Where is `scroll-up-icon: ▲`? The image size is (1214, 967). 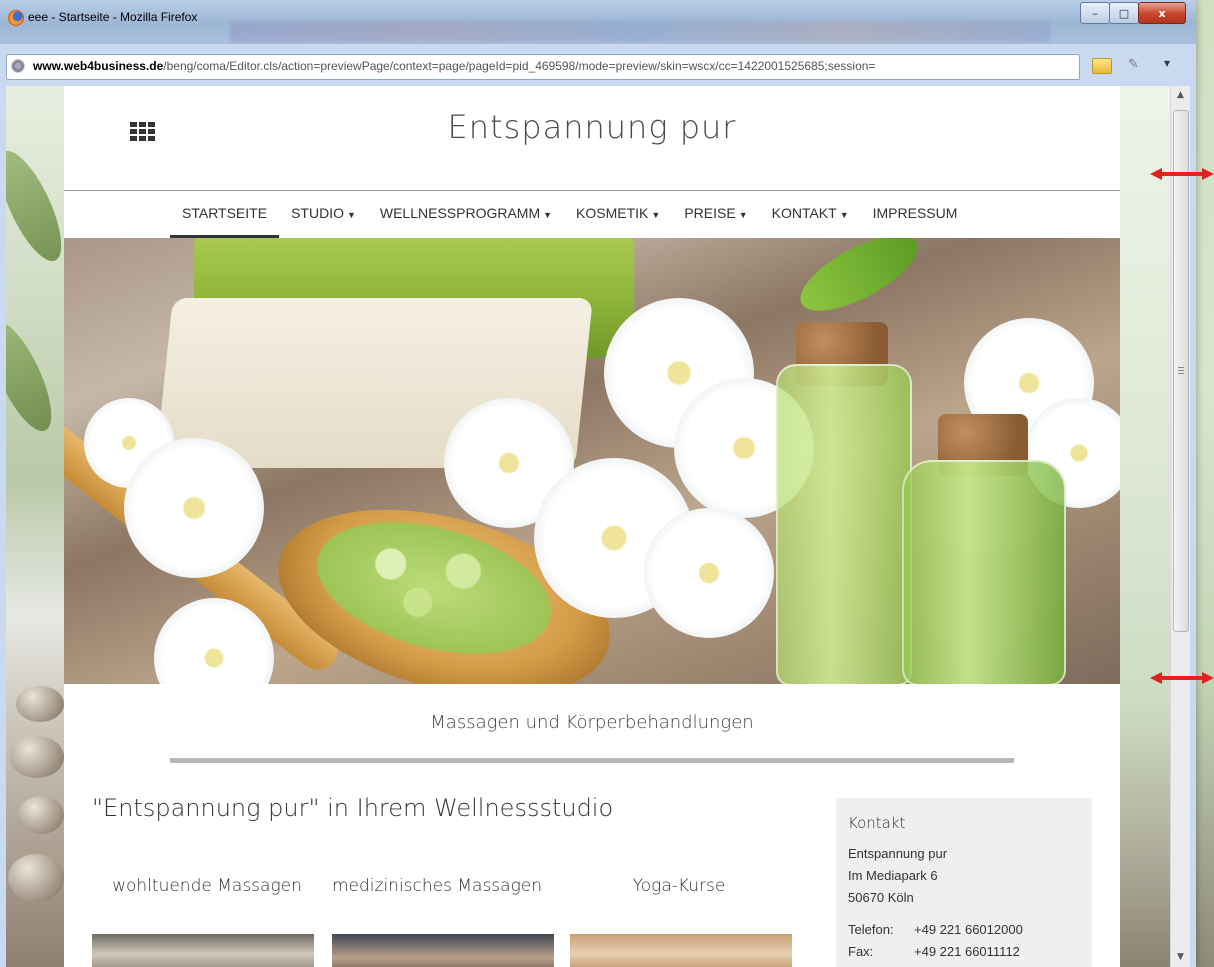 scroll-up-icon: ▲ is located at coordinates (1180, 95).